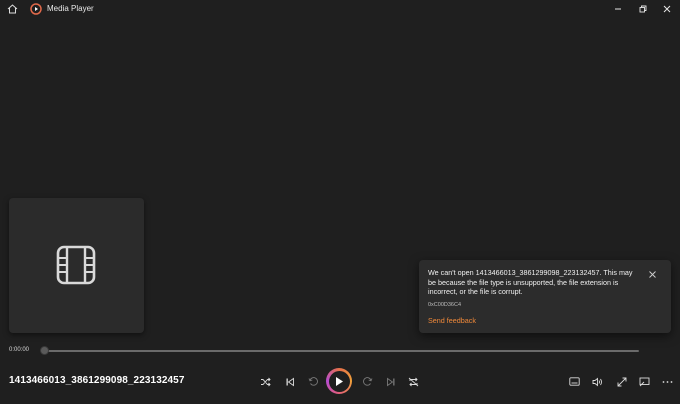 This screenshot has height=404, width=680. I want to click on title-bar: Media Player, so click(340, 9).